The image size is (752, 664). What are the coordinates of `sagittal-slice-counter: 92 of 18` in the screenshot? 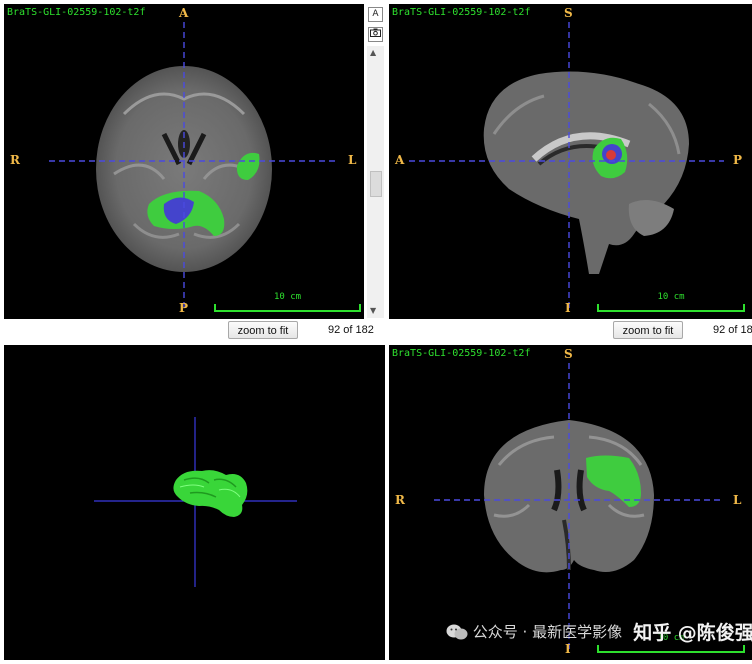 It's located at (732, 330).